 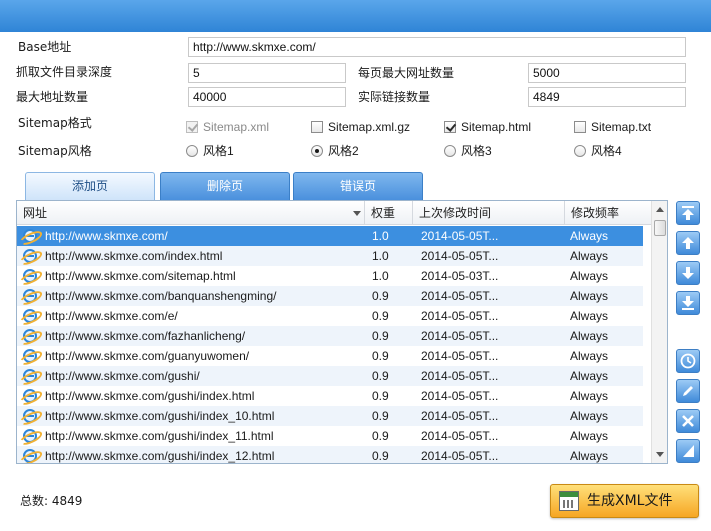 What do you see at coordinates (606, 151) in the screenshot?
I see `style-4-label: 风格4` at bounding box center [606, 151].